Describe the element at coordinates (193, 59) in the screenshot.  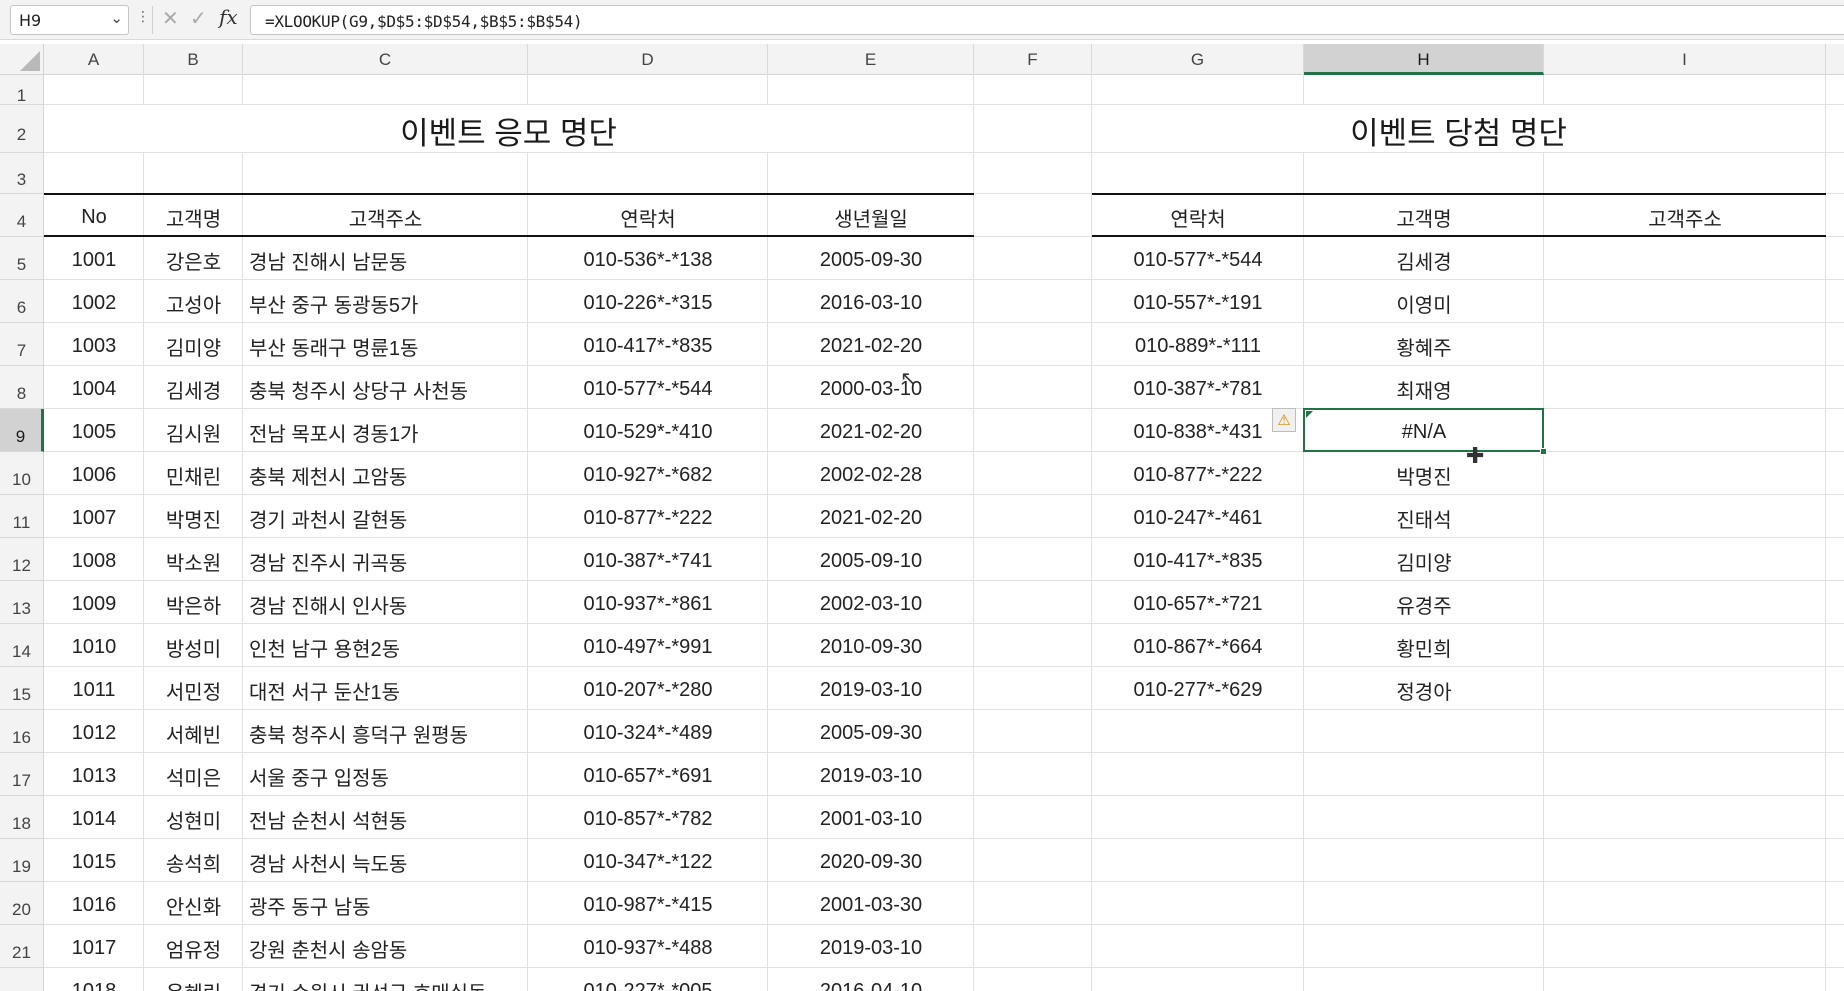
I see `column-header-b: B` at that location.